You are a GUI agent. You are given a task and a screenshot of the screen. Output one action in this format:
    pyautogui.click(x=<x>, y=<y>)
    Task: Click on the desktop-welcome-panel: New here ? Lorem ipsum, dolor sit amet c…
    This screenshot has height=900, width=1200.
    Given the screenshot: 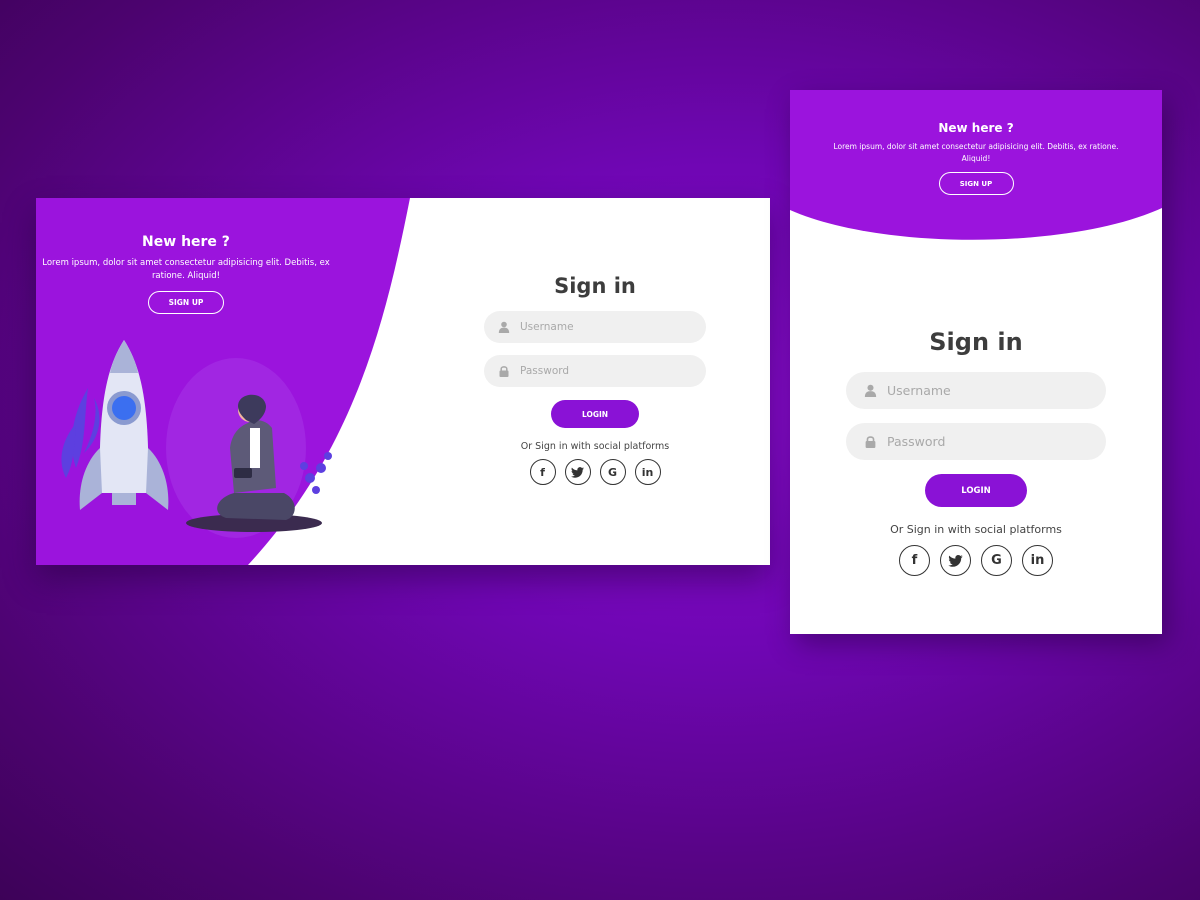 What is the action you would take?
    pyautogui.click(x=186, y=274)
    